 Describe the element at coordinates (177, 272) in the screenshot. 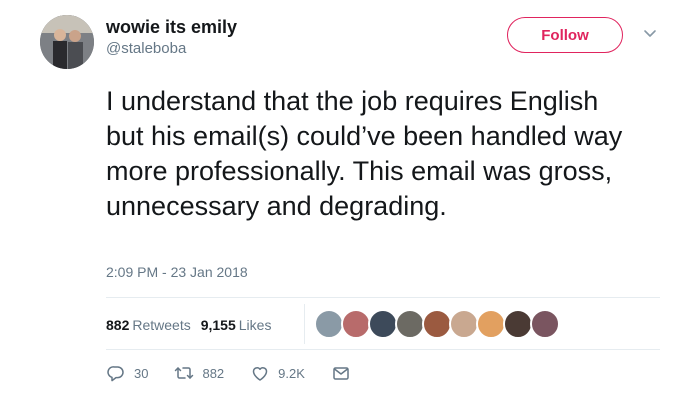

I see `tweet-timestamp: 2:09 PM - 23 Jan 2018` at that location.